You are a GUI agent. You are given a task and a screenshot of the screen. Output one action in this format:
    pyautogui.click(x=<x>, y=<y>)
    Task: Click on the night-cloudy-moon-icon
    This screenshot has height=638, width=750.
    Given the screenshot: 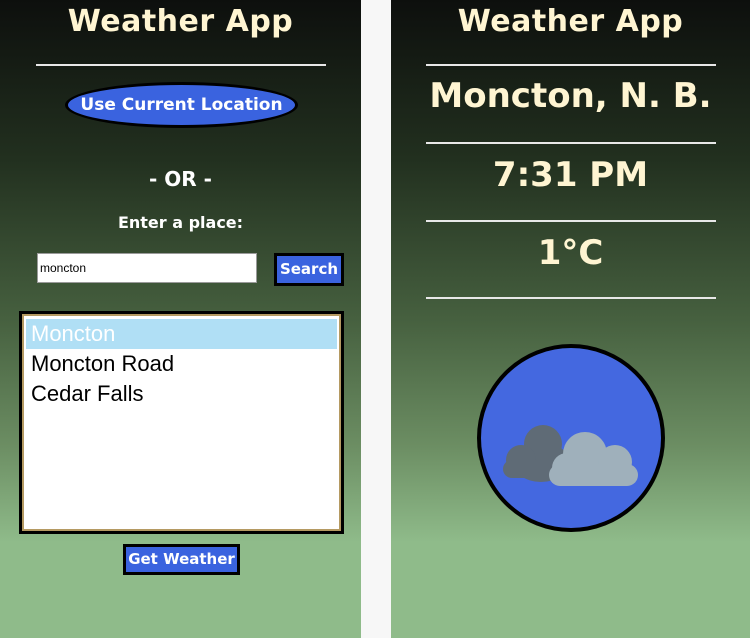 What is the action you would take?
    pyautogui.click(x=572, y=440)
    